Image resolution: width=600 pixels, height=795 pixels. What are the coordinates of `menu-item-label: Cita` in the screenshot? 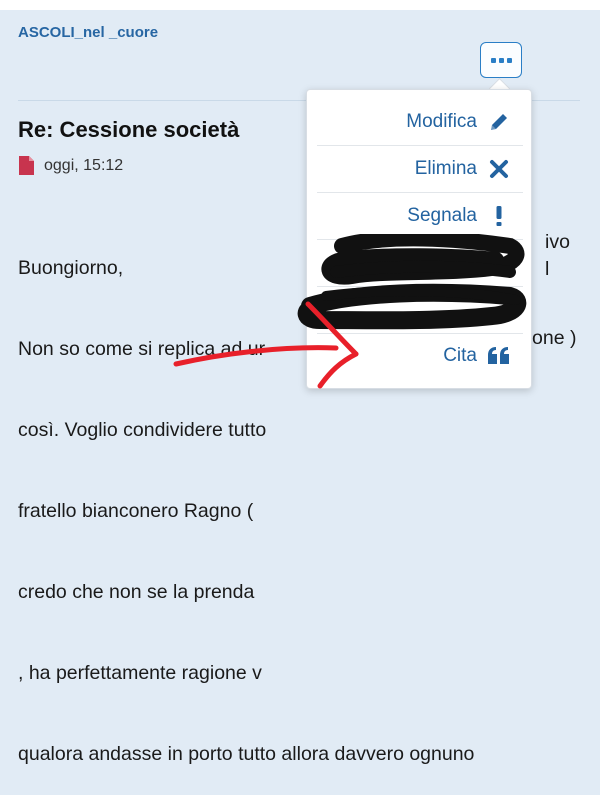 It's located at (460, 355).